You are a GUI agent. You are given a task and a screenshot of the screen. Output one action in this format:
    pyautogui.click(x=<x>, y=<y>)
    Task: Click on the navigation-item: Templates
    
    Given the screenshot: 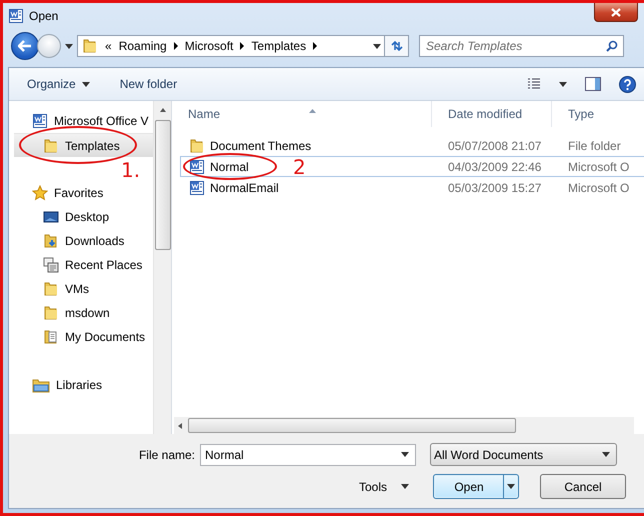 What is the action you would take?
    pyautogui.click(x=83, y=145)
    